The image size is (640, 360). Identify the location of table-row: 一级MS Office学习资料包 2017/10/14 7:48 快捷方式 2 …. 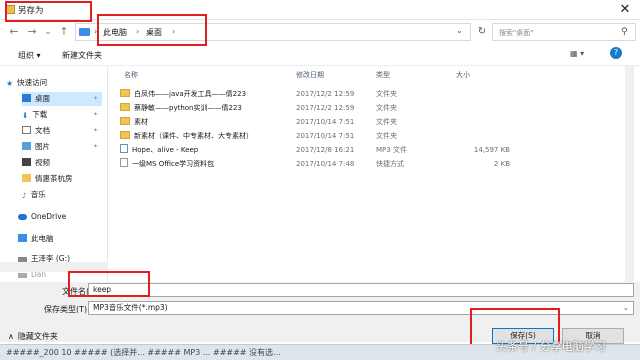
(320, 164).